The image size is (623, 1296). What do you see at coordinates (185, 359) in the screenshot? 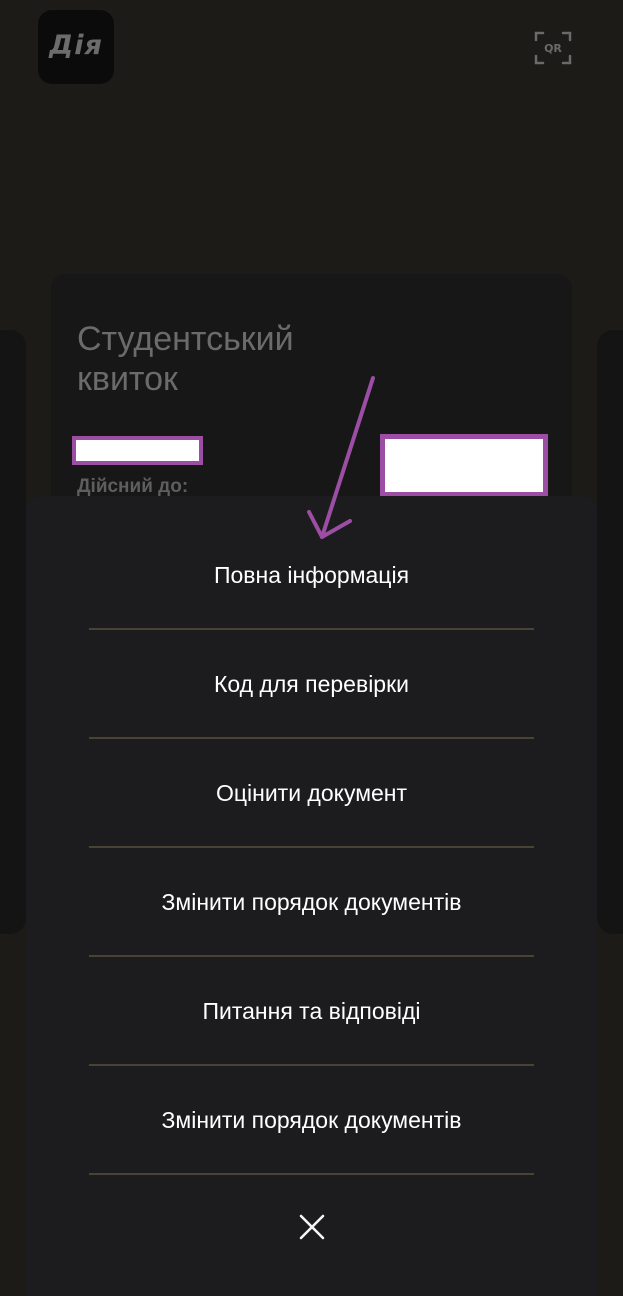
I see `document-title: Студентський квиток` at bounding box center [185, 359].